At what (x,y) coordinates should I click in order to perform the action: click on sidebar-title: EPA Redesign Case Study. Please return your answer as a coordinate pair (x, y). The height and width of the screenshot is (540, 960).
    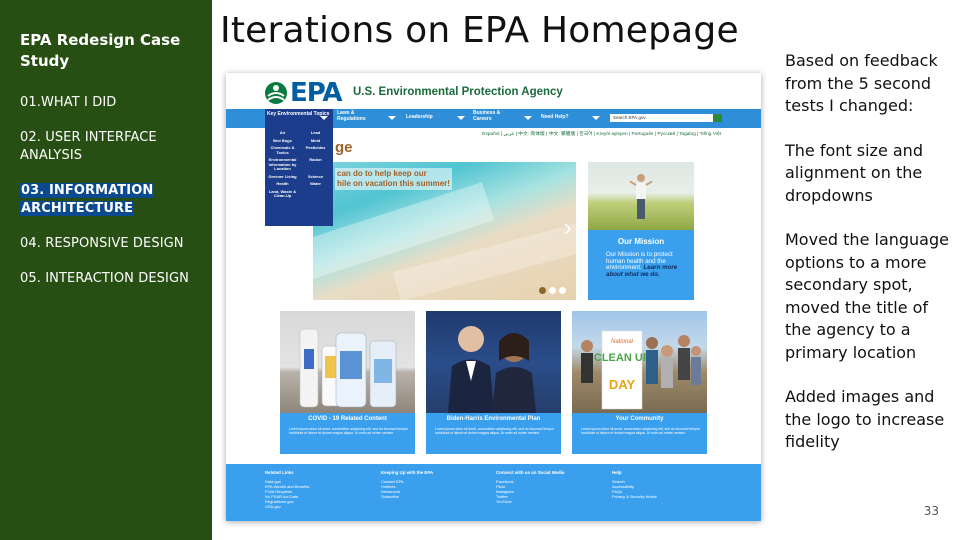
    Looking at the image, I should click on (100, 50).